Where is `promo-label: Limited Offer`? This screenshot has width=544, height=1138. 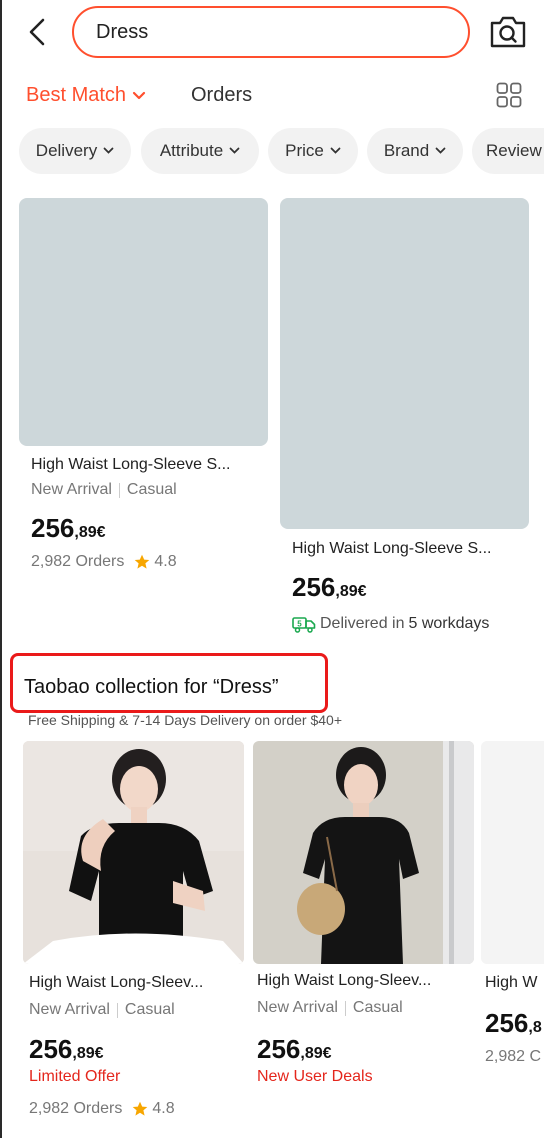 promo-label: Limited Offer is located at coordinates (75, 1076).